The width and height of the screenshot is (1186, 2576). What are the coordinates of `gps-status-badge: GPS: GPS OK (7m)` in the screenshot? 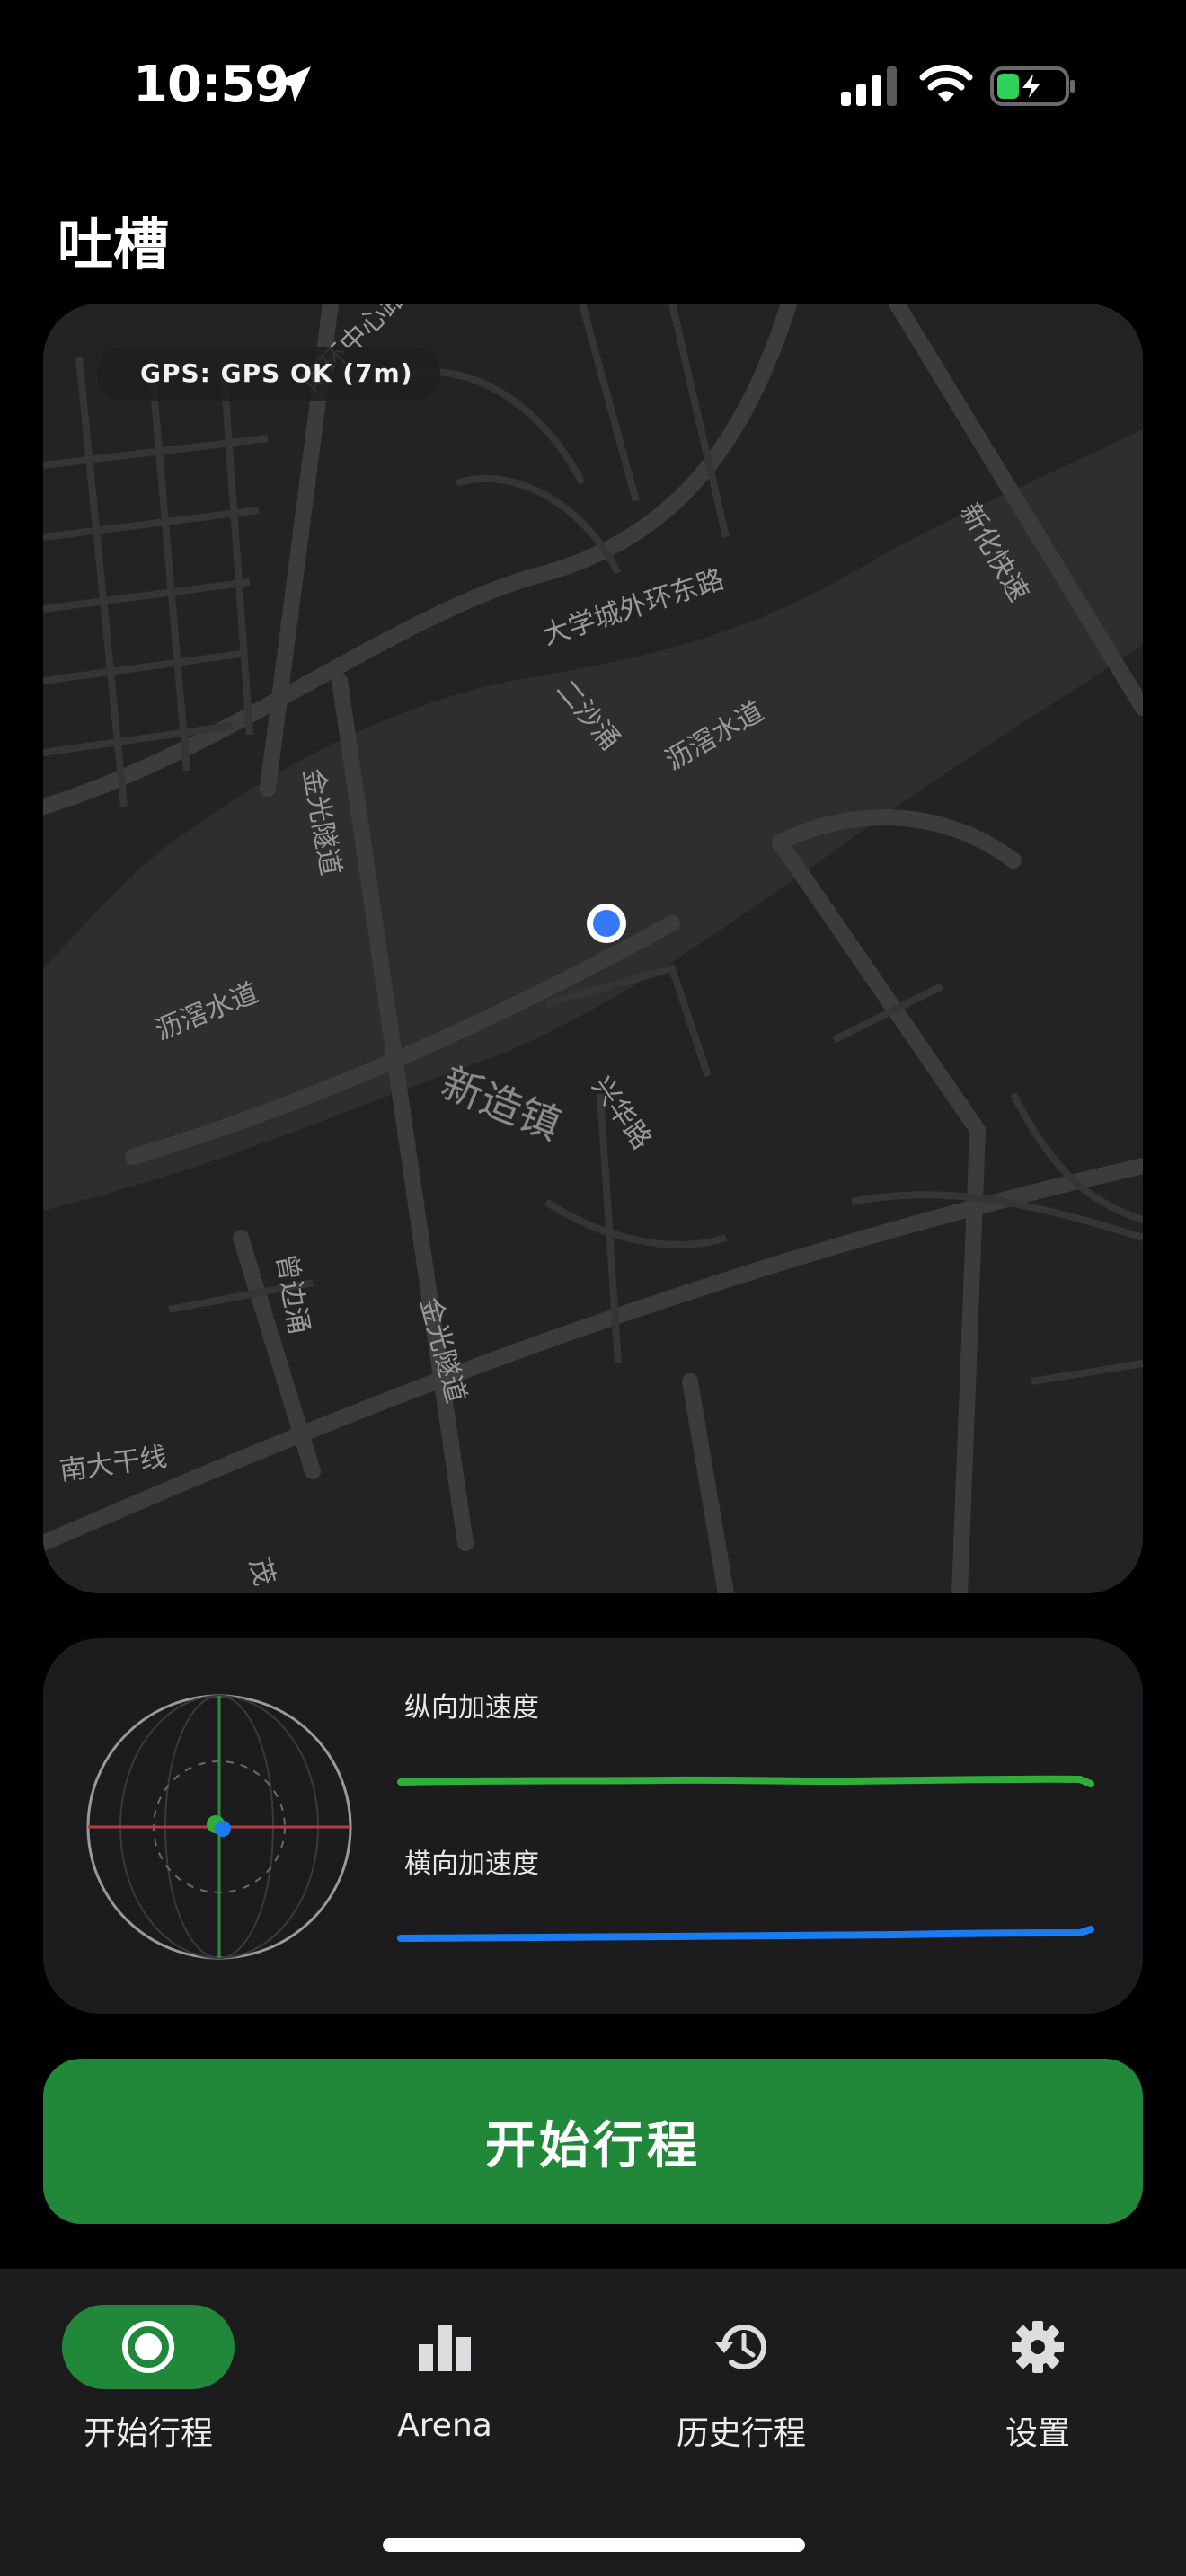 It's located at (268, 374).